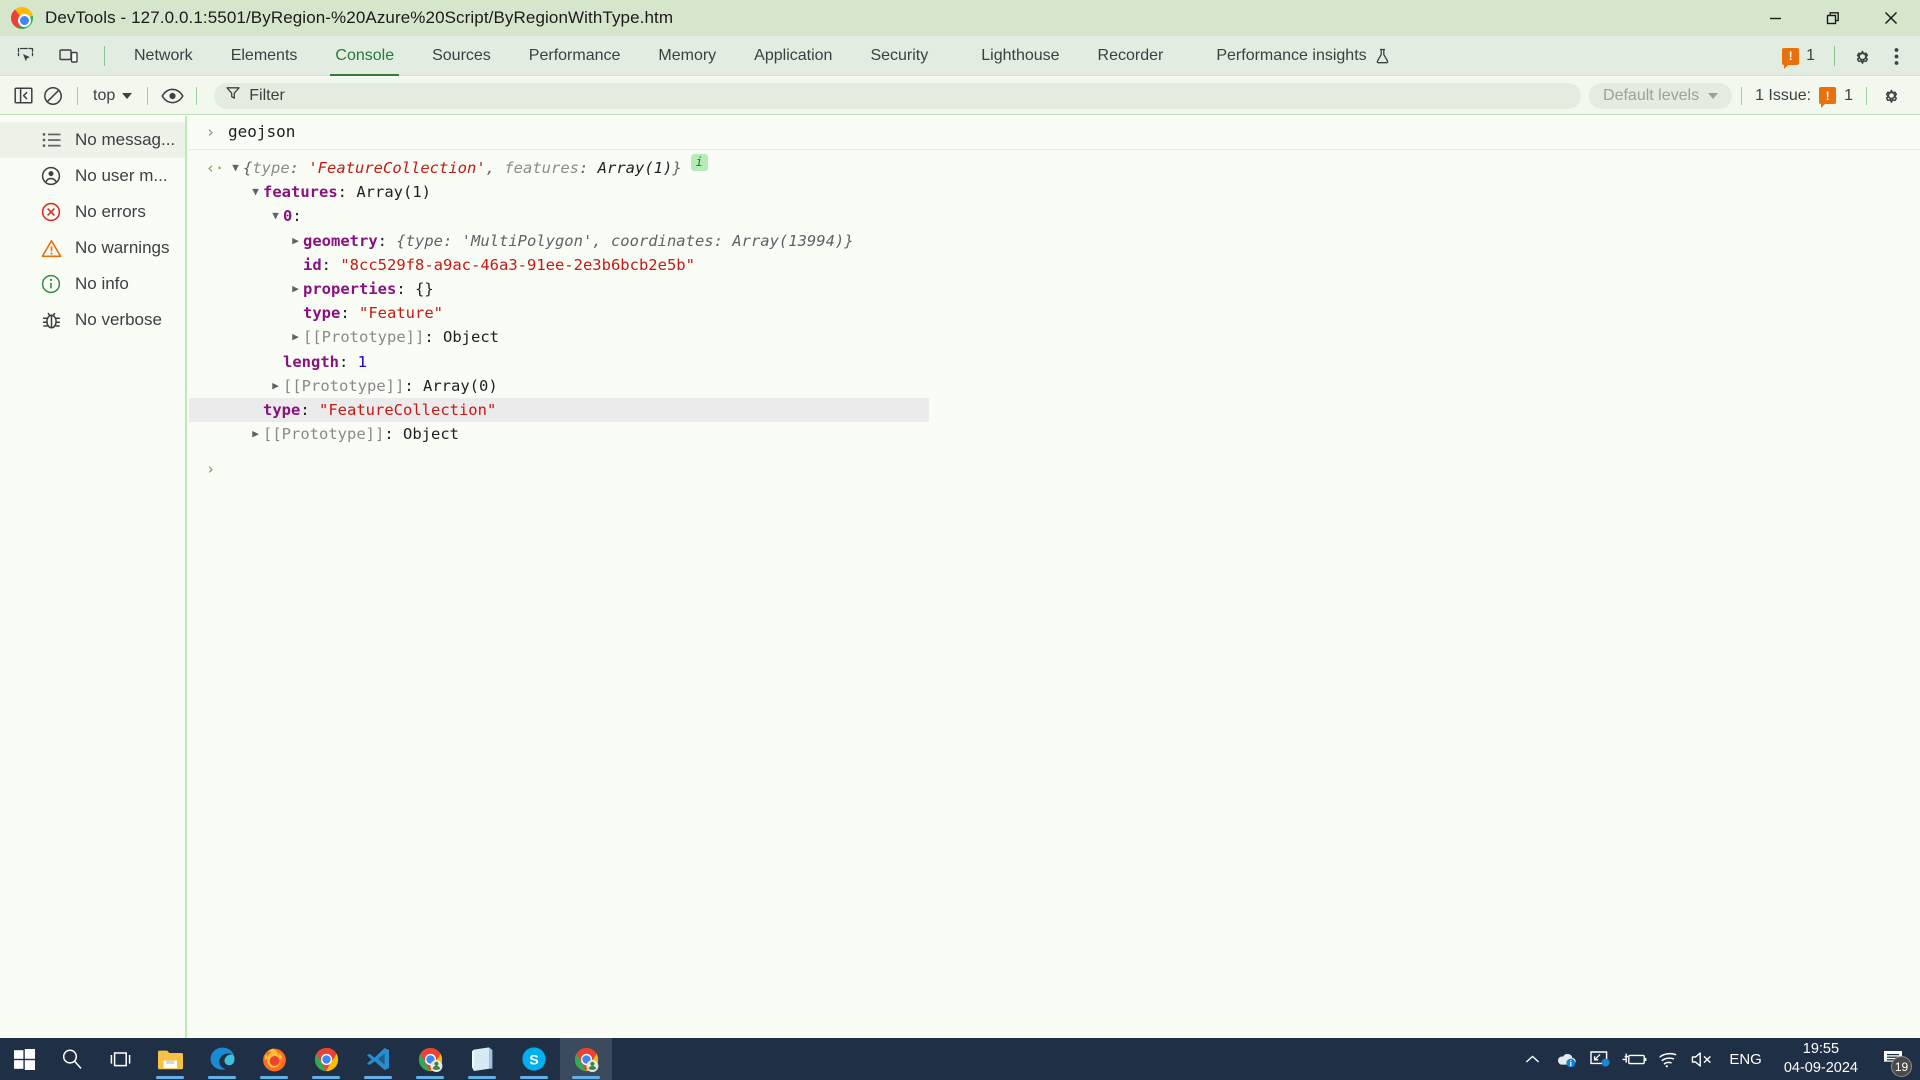 This screenshot has height=1080, width=1920. What do you see at coordinates (172, 96) in the screenshot?
I see `live-expression-eye-icon` at bounding box center [172, 96].